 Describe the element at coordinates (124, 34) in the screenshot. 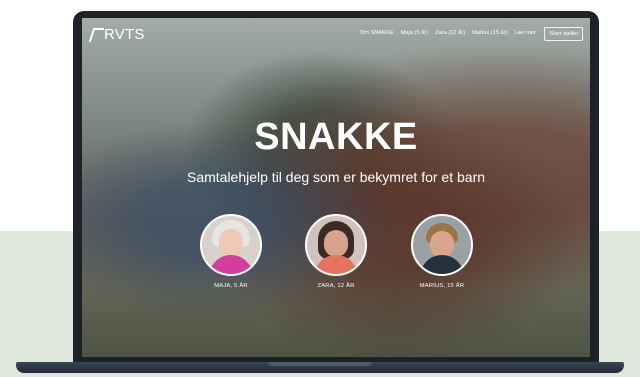

I see `rvts-logo-text: RVTS` at that location.